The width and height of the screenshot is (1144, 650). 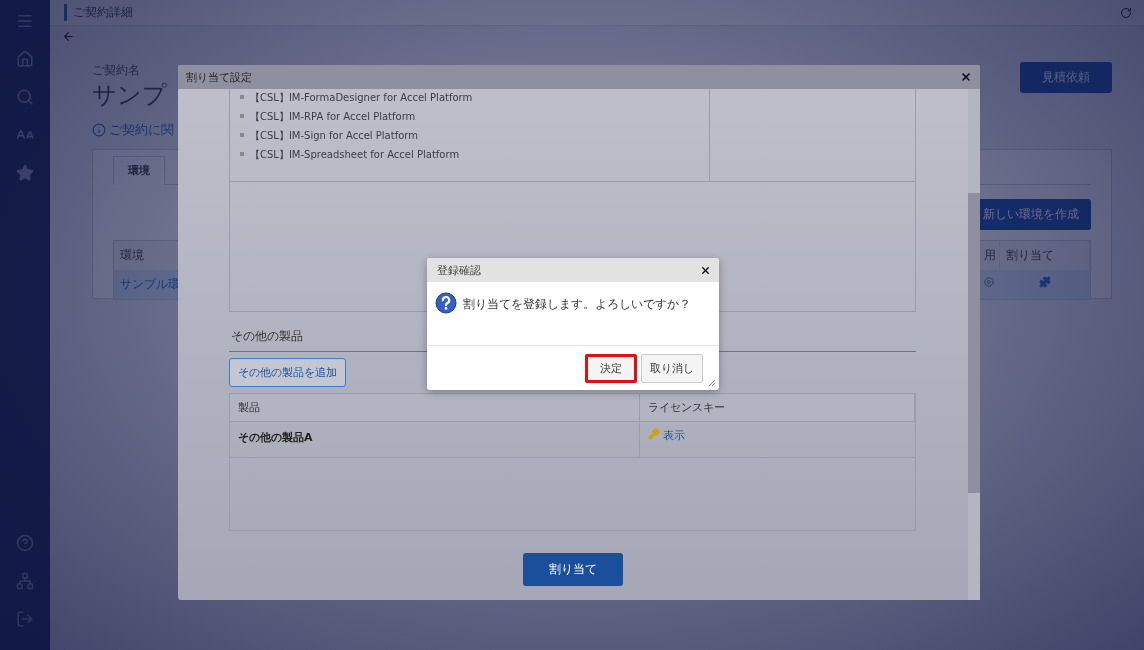 What do you see at coordinates (435, 440) in the screenshot?
I see `product-cell: その他の製品A` at bounding box center [435, 440].